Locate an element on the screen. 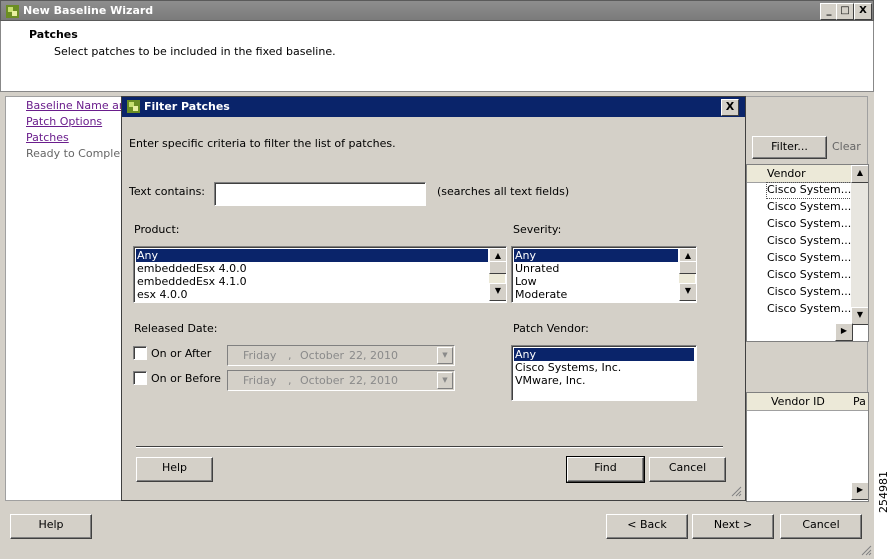 This screenshot has height=559, width=894. released-date-label: Released Date: is located at coordinates (176, 328).